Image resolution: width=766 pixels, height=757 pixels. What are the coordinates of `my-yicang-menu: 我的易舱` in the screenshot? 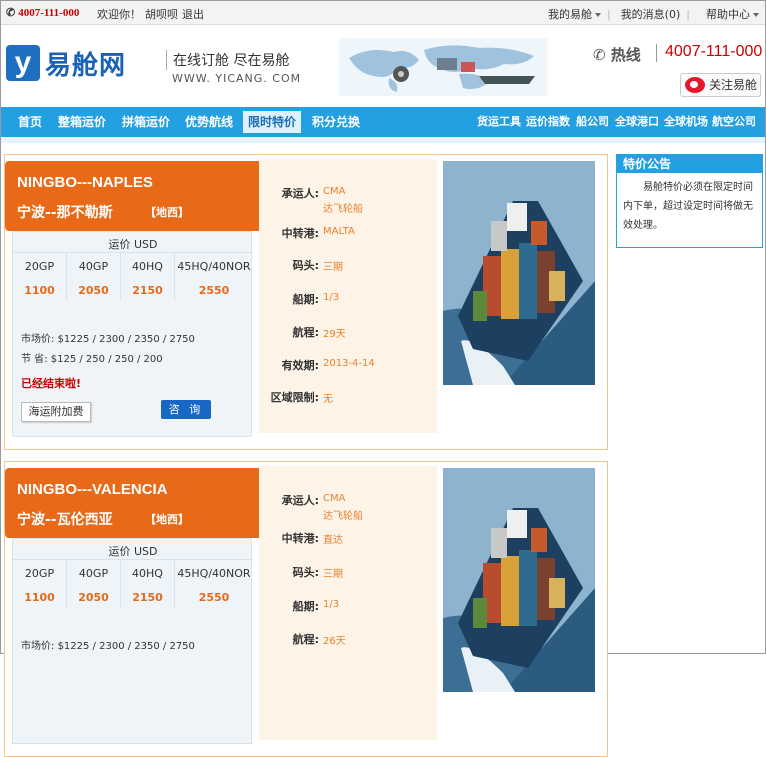 It's located at (571, 14).